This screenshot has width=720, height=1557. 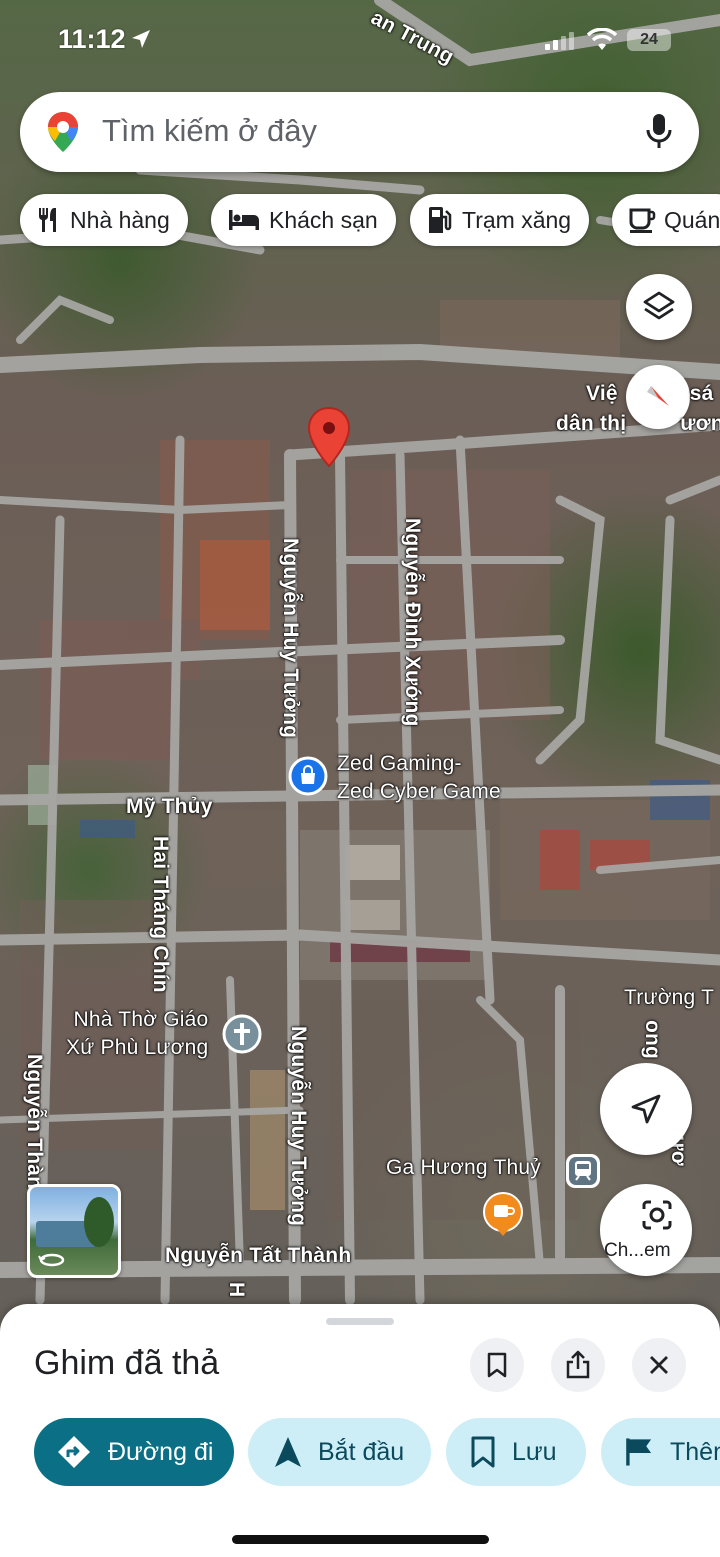 What do you see at coordinates (412, 622) in the screenshot?
I see `street-label: Nguyễn Đình Xướng` at bounding box center [412, 622].